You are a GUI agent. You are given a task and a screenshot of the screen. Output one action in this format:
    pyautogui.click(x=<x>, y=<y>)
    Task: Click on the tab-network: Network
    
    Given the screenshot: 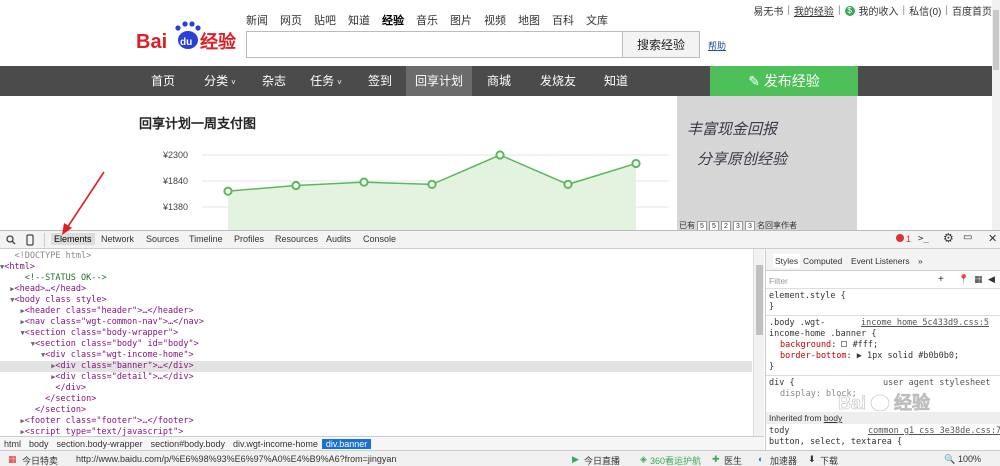 What is the action you would take?
    pyautogui.click(x=117, y=239)
    